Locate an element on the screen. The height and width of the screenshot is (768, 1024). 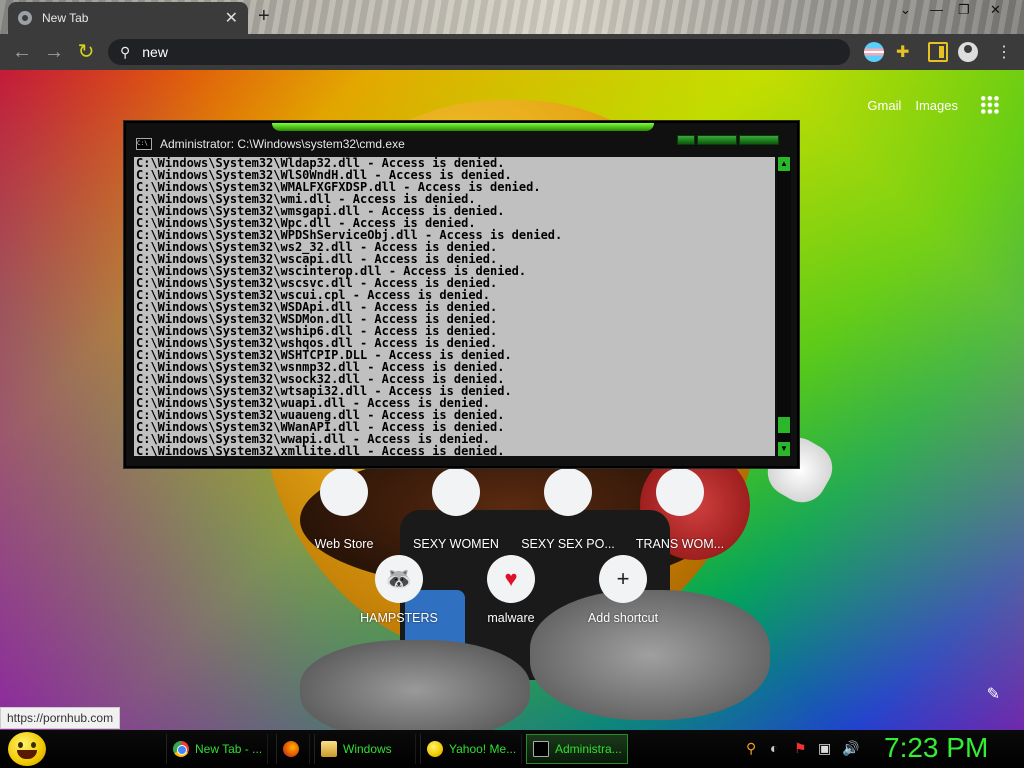
browser-toolbar: ← → ↻ ⚲ new ✚ ⋮ is located at coordinates (512, 52).